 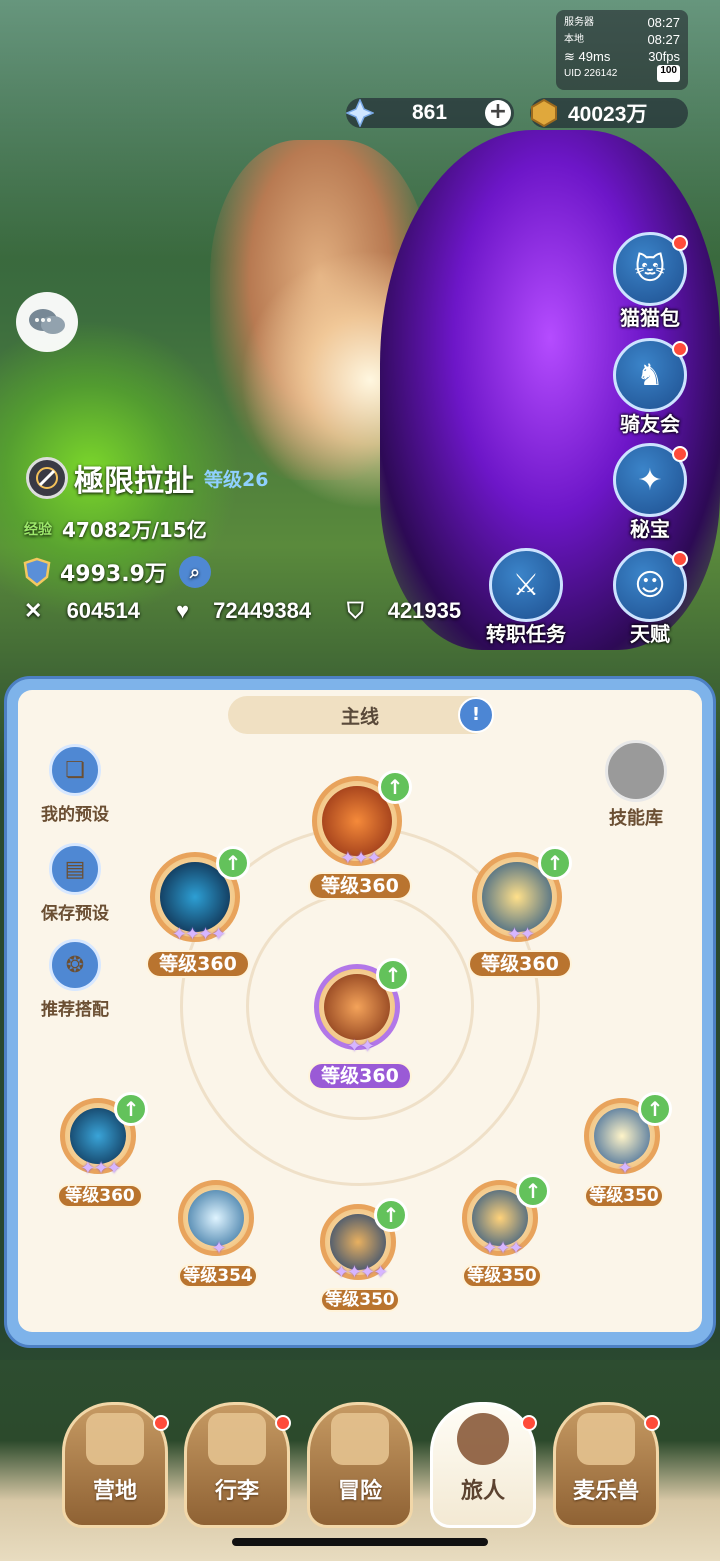 I want to click on nav-adventure-label: 冒险, so click(x=359, y=1491).